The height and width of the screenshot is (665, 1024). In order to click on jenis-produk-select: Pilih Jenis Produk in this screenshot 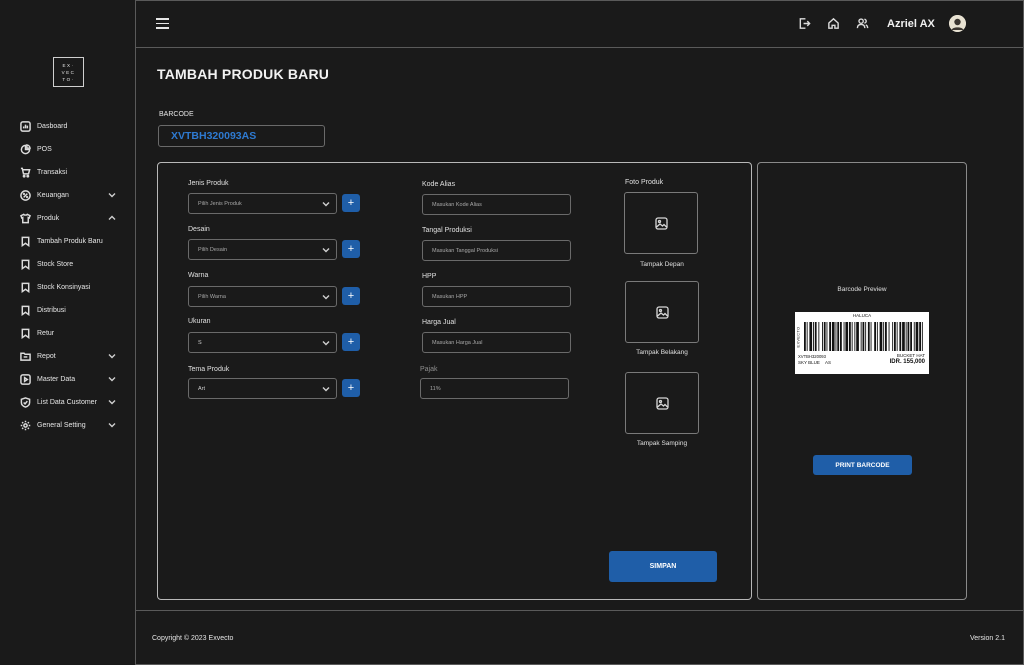, I will do `click(262, 203)`.